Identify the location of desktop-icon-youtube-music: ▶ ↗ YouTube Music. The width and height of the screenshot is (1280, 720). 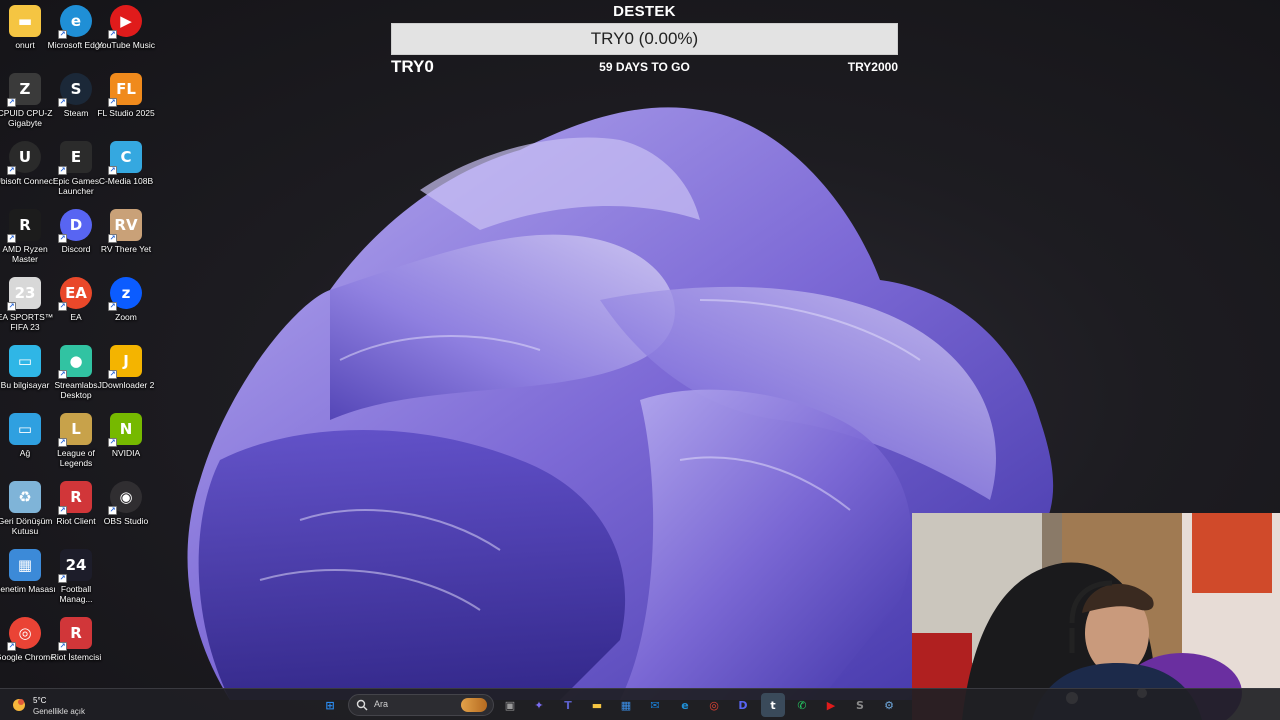
(126, 38).